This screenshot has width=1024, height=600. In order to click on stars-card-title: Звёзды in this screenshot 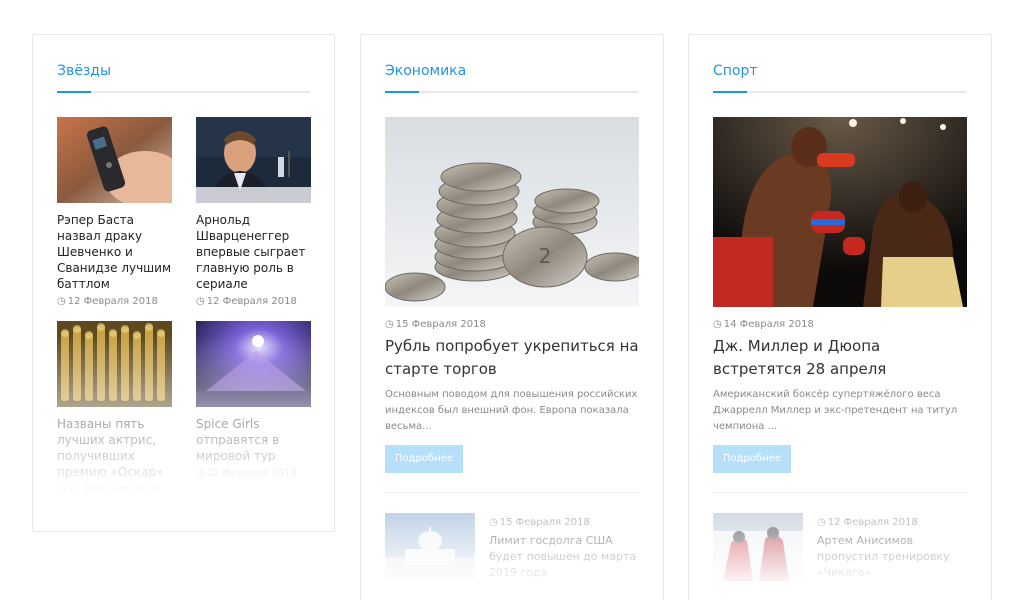, I will do `click(84, 71)`.